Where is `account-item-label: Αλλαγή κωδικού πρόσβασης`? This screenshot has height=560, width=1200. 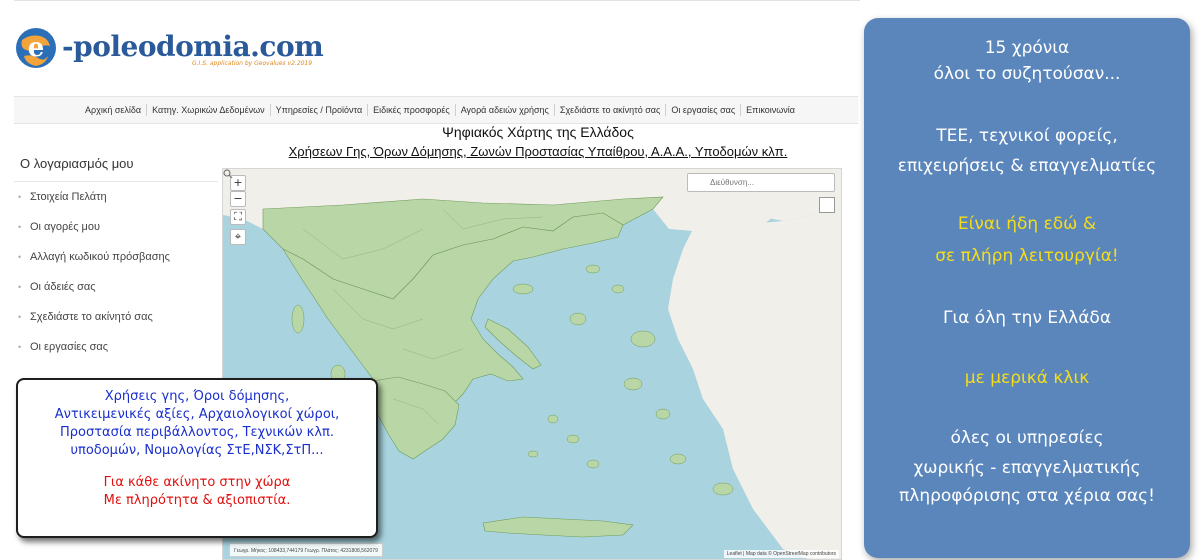 account-item-label: Αλλαγή κωδικού πρόσβασης is located at coordinates (100, 257).